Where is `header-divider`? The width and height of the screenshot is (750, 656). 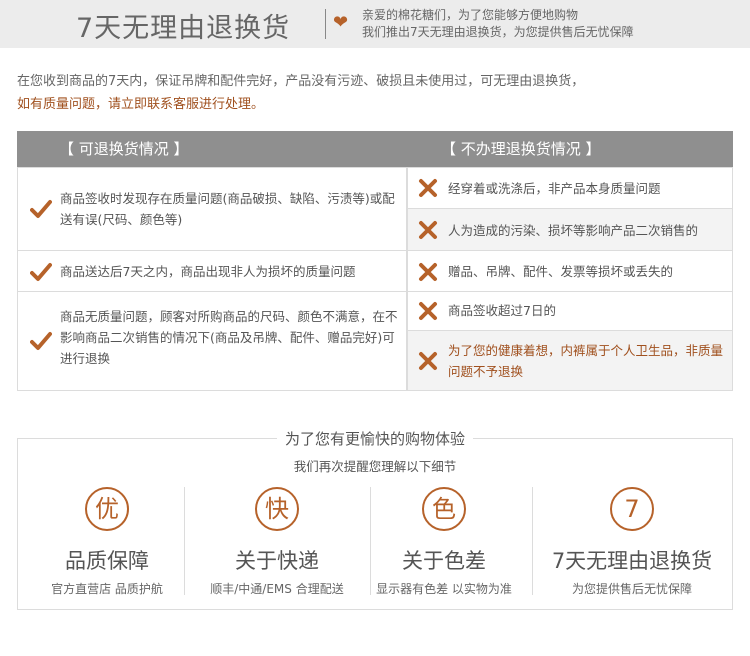 header-divider is located at coordinates (325, 24).